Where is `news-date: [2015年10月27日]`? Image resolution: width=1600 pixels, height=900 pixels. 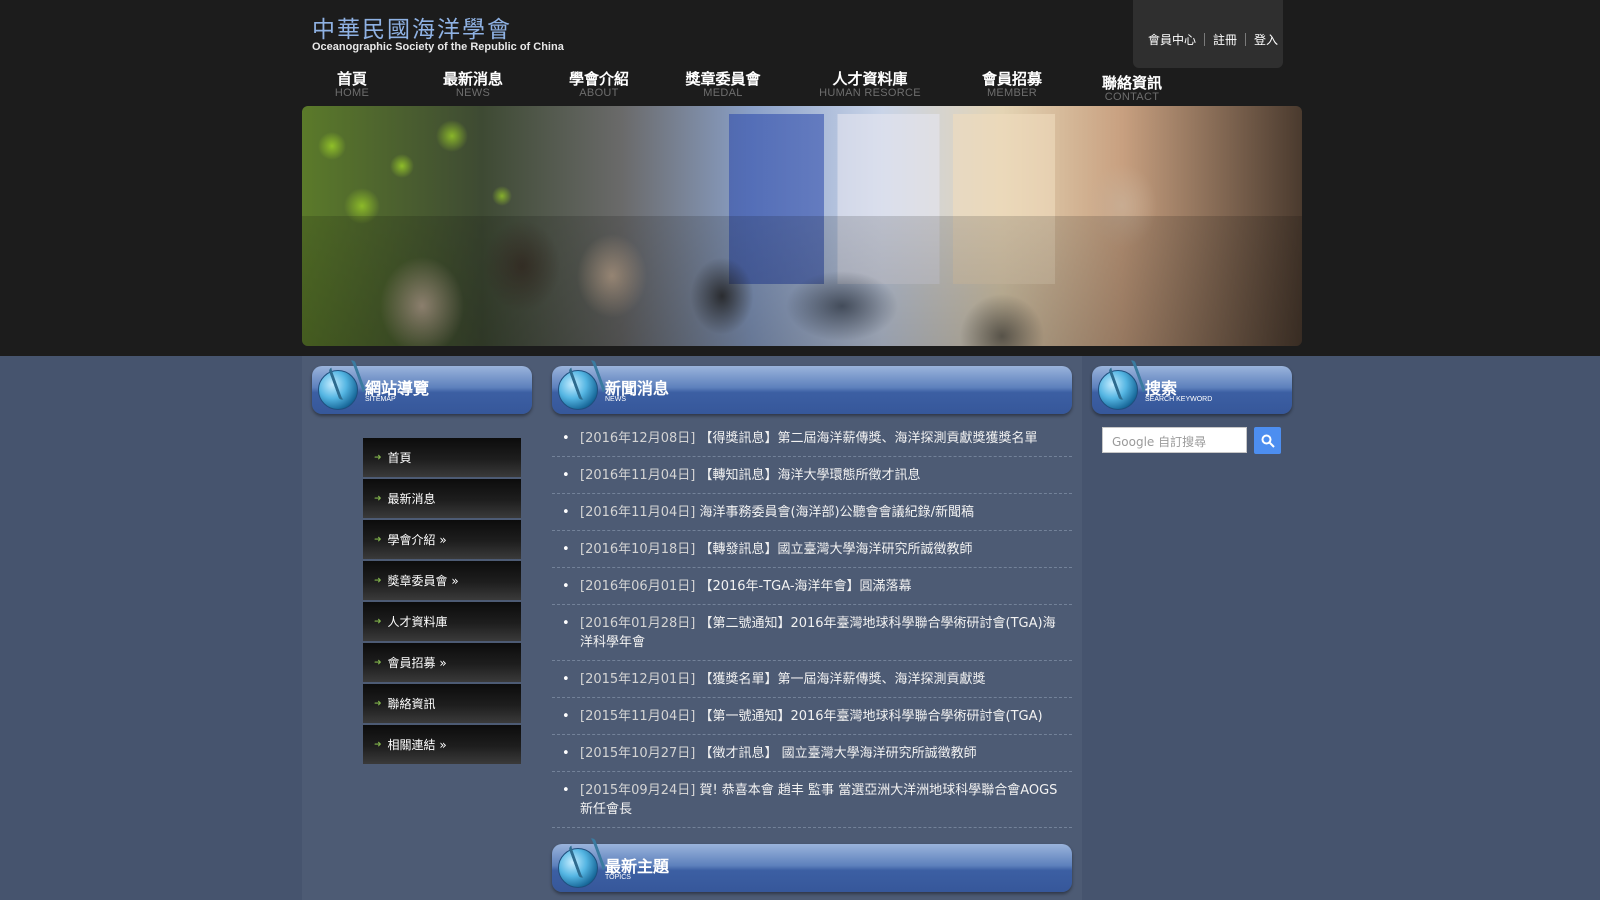 news-date: [2015年10月27日] is located at coordinates (638, 753).